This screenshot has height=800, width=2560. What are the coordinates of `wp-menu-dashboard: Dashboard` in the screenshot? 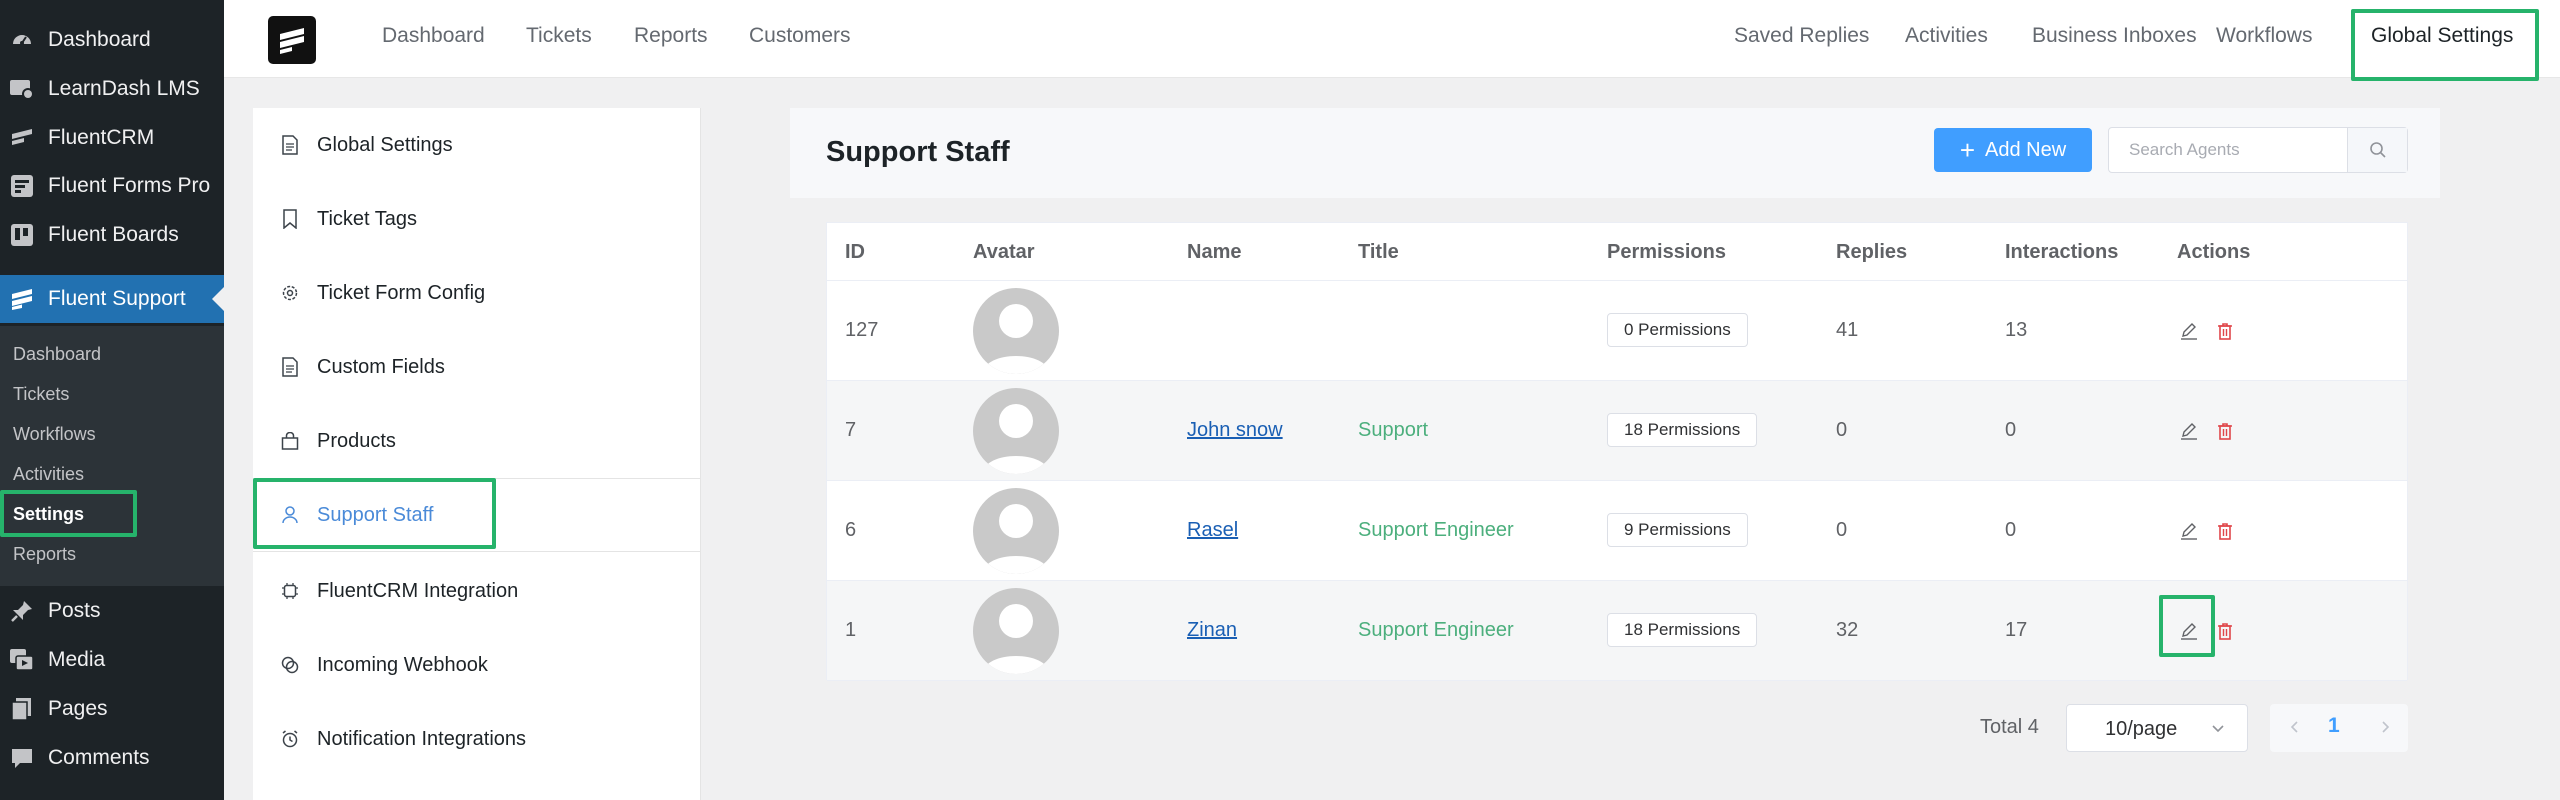 It's located at (112, 40).